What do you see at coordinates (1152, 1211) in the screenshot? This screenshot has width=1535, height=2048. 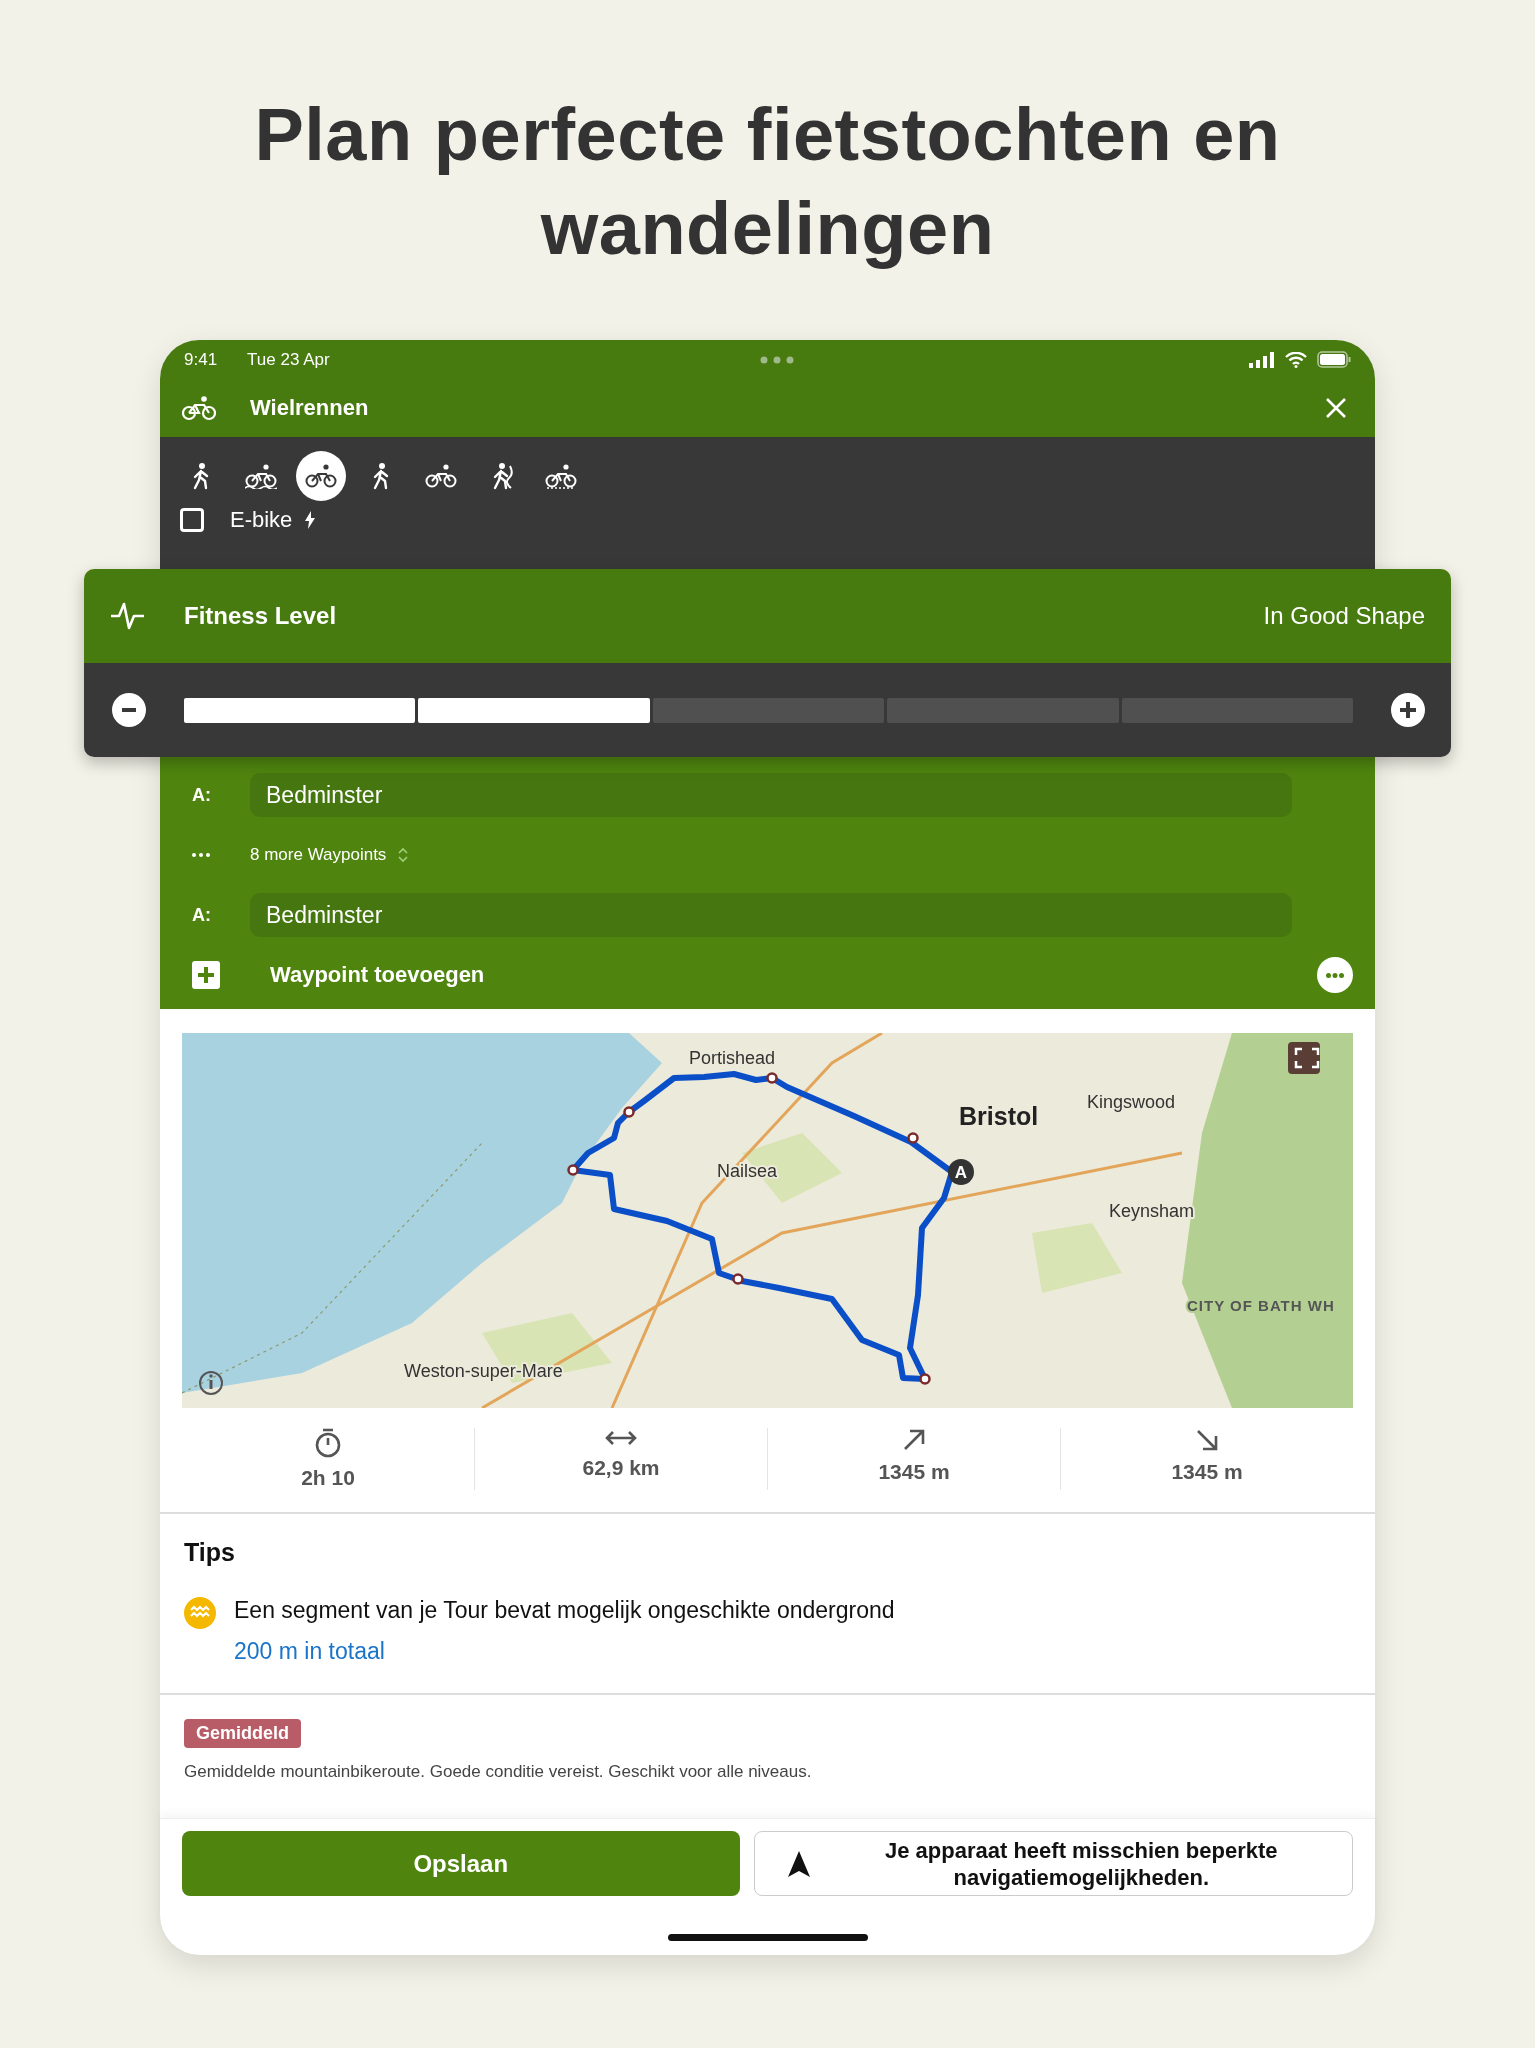 I see `map-label: Keynsham` at bounding box center [1152, 1211].